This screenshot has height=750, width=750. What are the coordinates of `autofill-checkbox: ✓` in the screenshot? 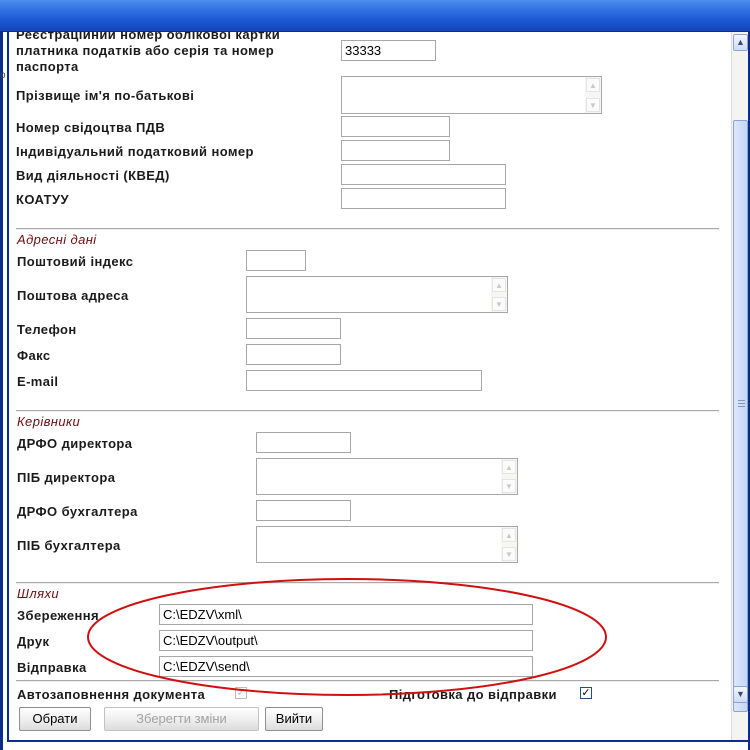 It's located at (241, 693).